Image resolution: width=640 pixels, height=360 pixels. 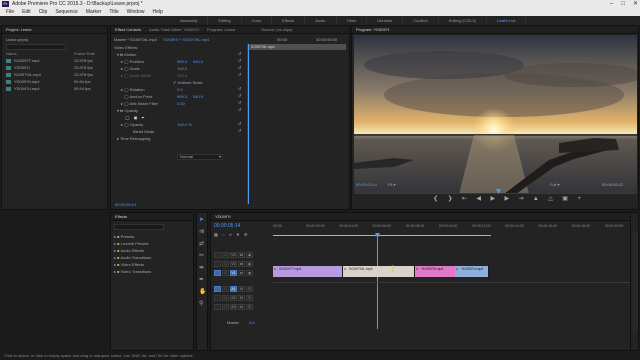 What do you see at coordinates (246, 234) in the screenshot?
I see `timeline-settings-icon: ⚙` at bounding box center [246, 234].